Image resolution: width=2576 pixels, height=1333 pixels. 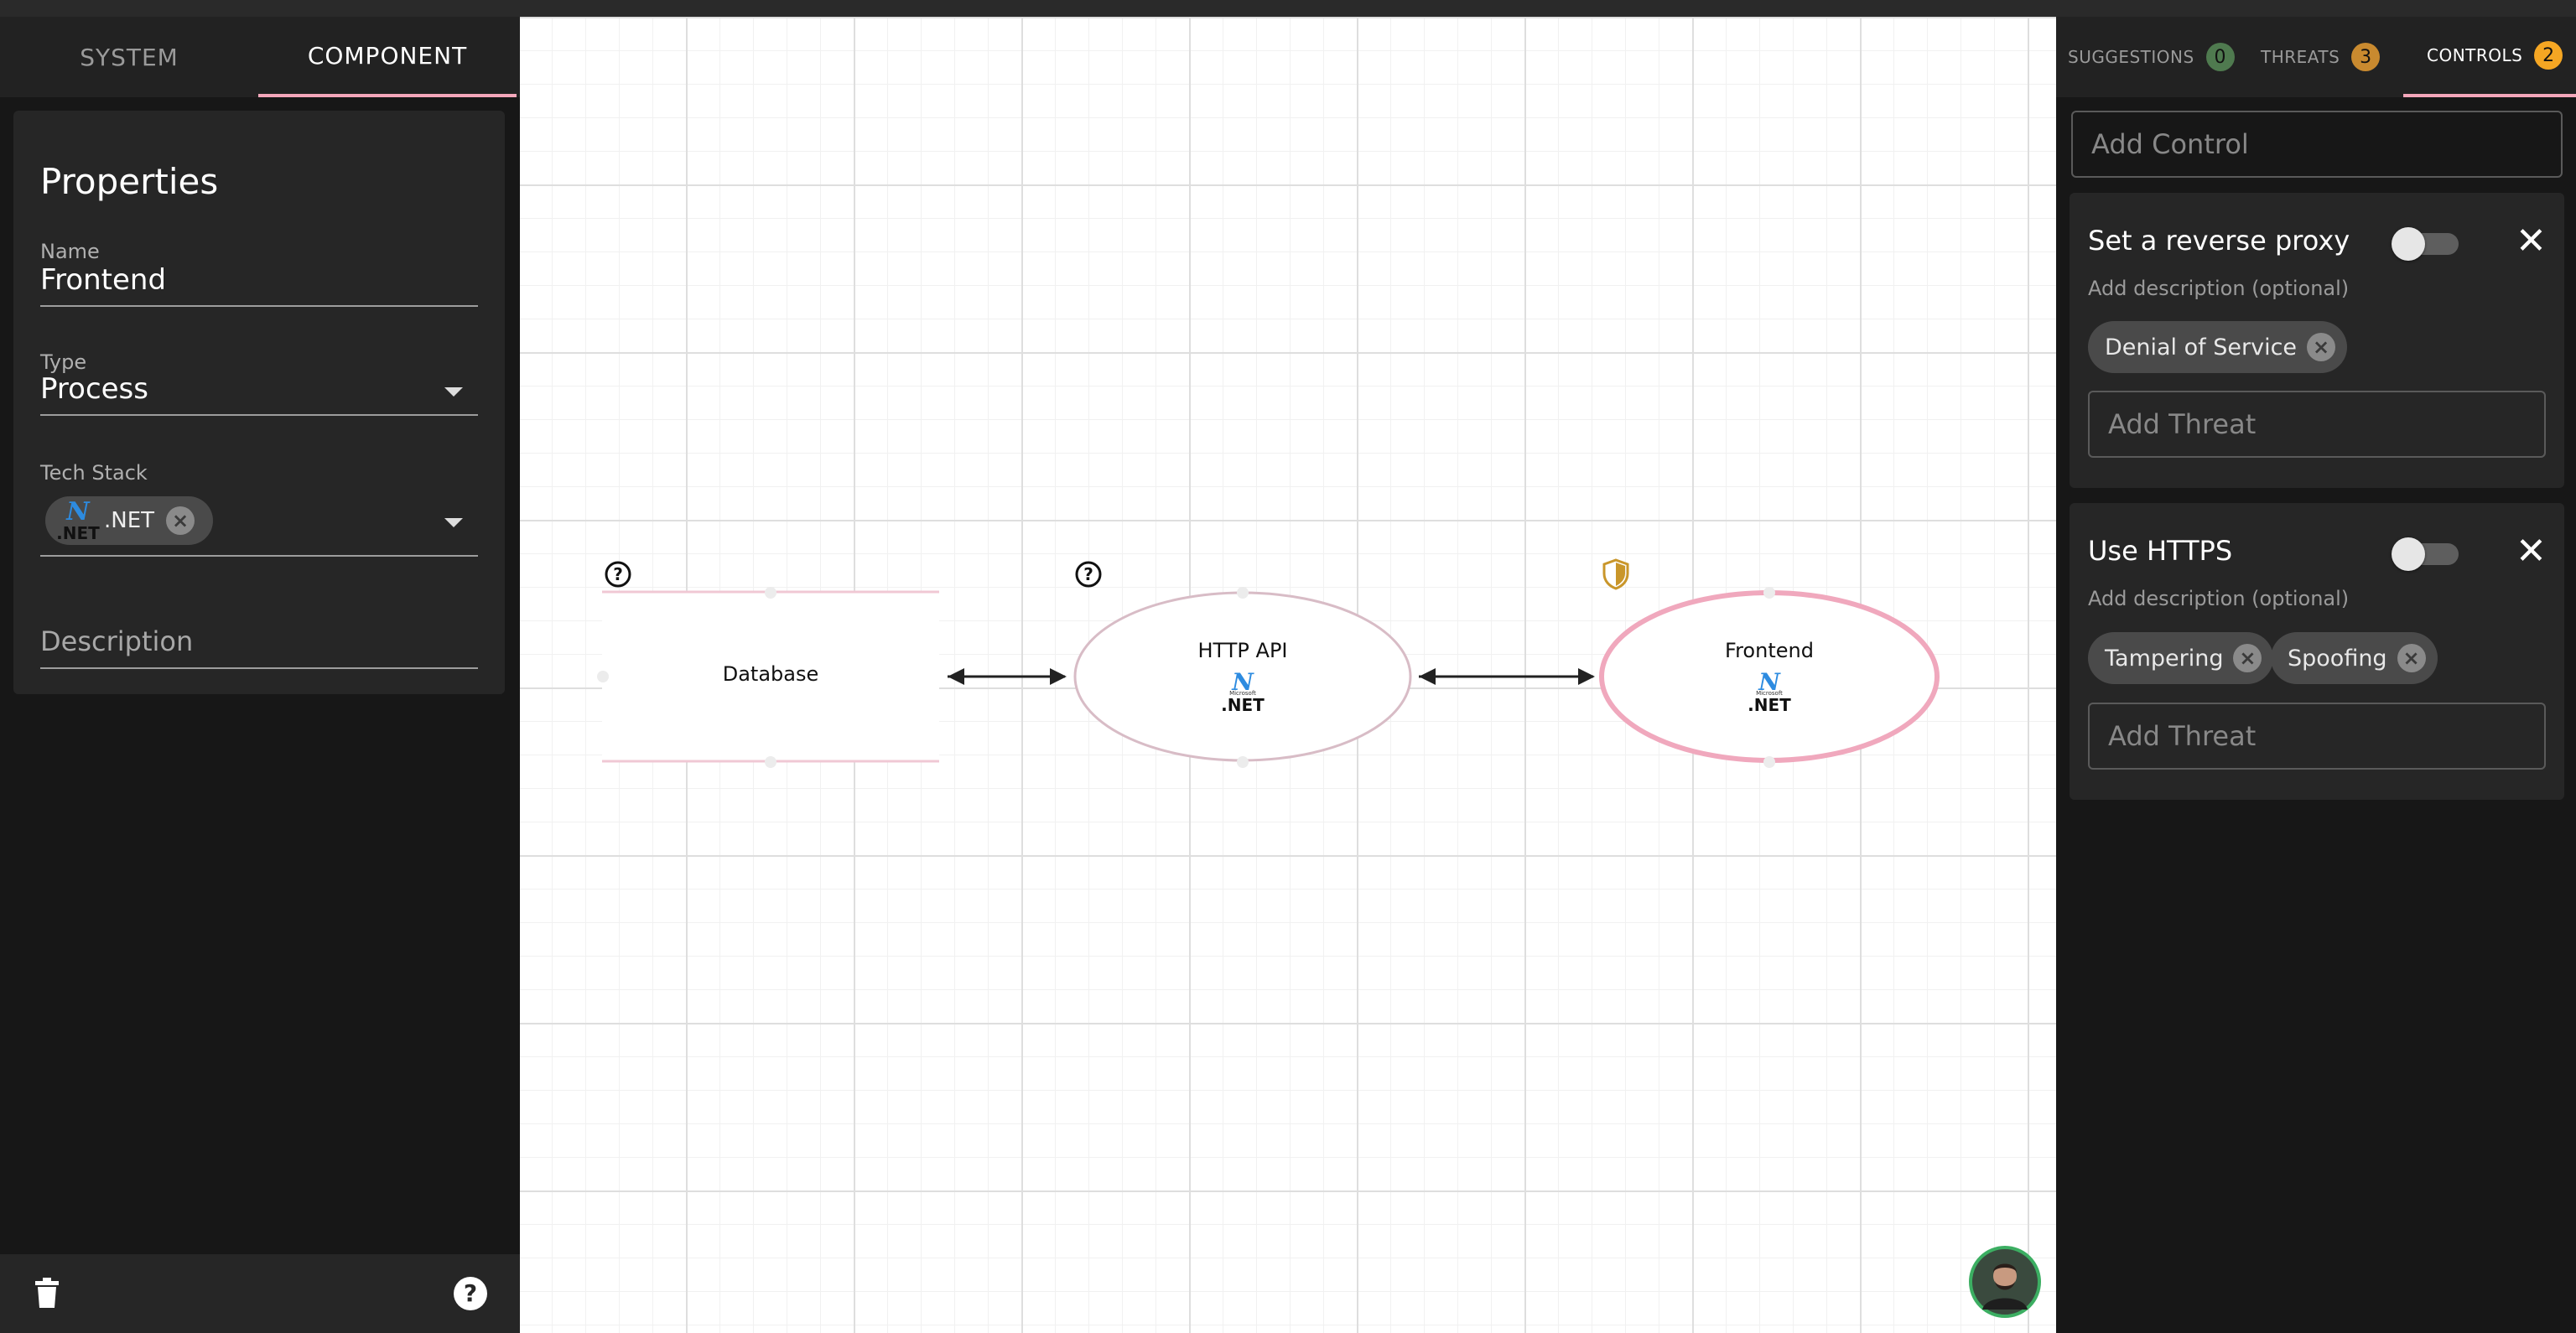 What do you see at coordinates (63, 362) in the screenshot?
I see `type-label: Type` at bounding box center [63, 362].